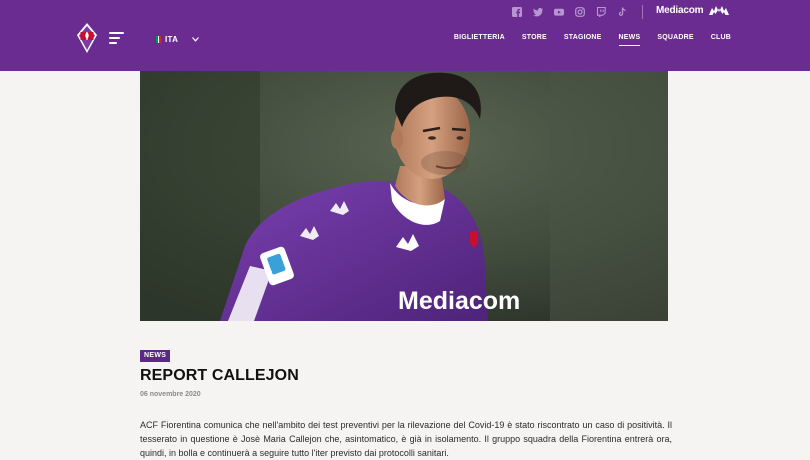  What do you see at coordinates (170, 394) in the screenshot?
I see `article-date: 06 novembre 2020` at bounding box center [170, 394].